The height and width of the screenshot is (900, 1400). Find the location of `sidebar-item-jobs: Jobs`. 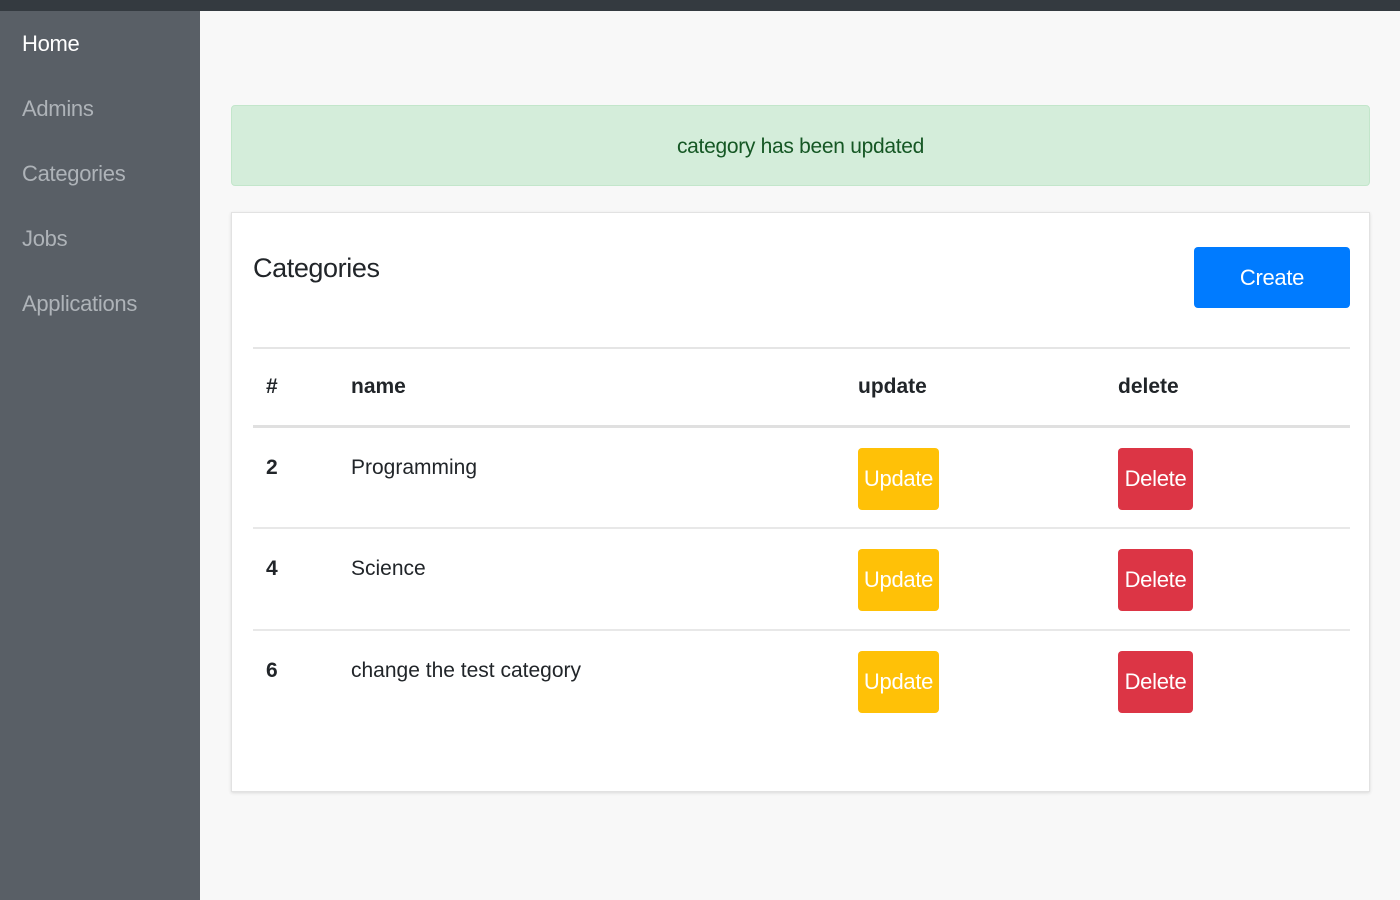

sidebar-item-jobs: Jobs is located at coordinates (100, 238).